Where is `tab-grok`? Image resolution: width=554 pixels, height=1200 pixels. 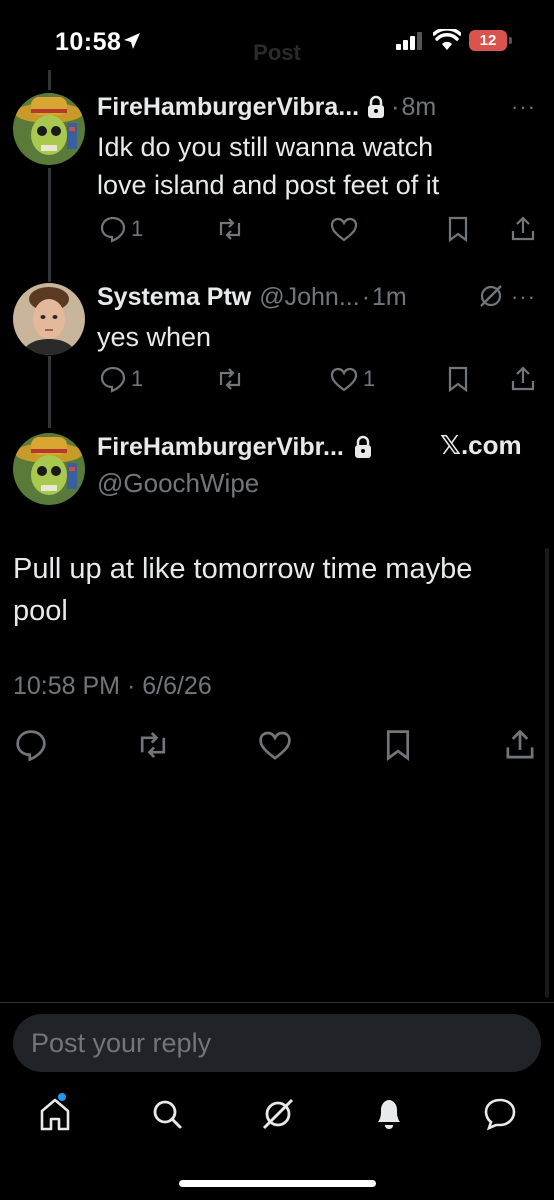 tab-grok is located at coordinates (278, 1116).